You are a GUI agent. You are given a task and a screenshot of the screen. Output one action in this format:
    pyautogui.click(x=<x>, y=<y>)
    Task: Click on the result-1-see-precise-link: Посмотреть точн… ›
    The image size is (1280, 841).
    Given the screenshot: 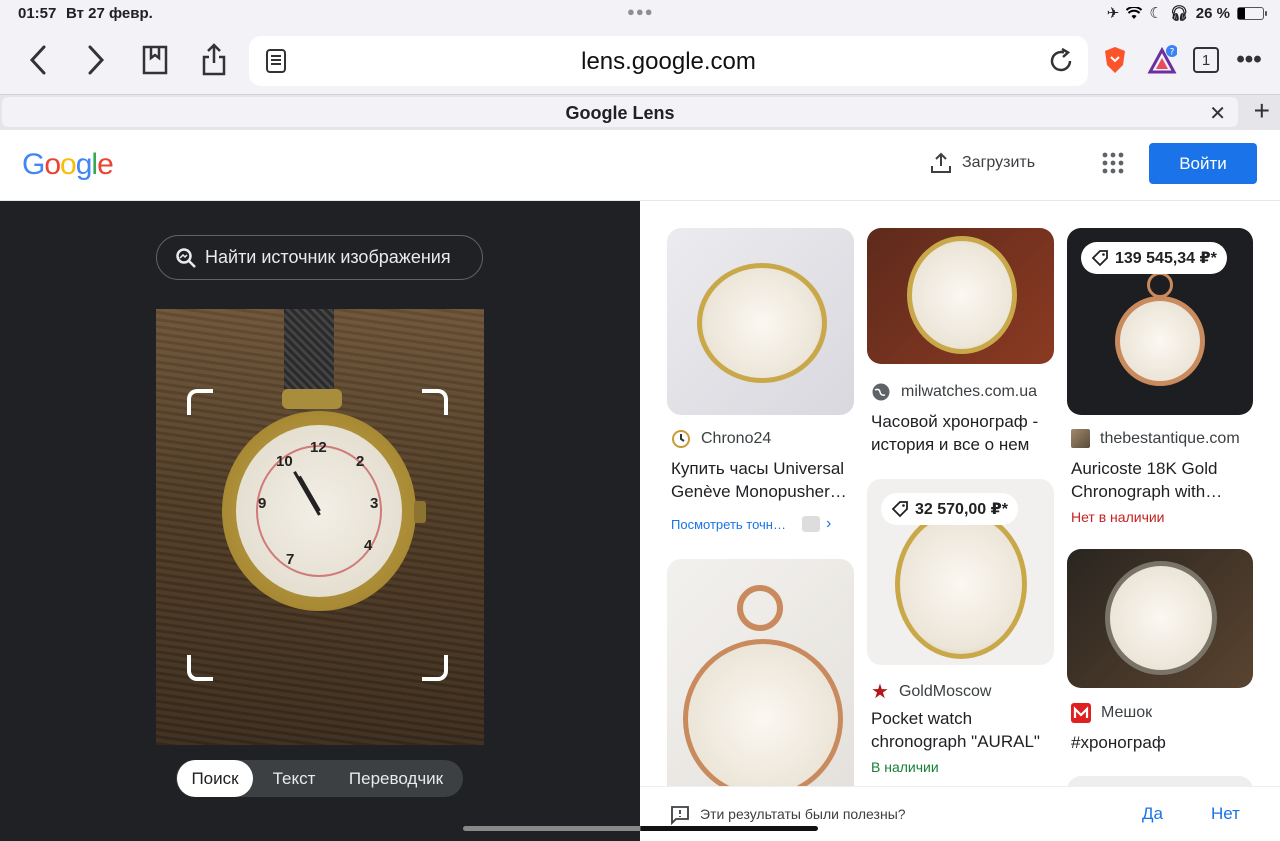 What is the action you would take?
    pyautogui.click(x=751, y=524)
    